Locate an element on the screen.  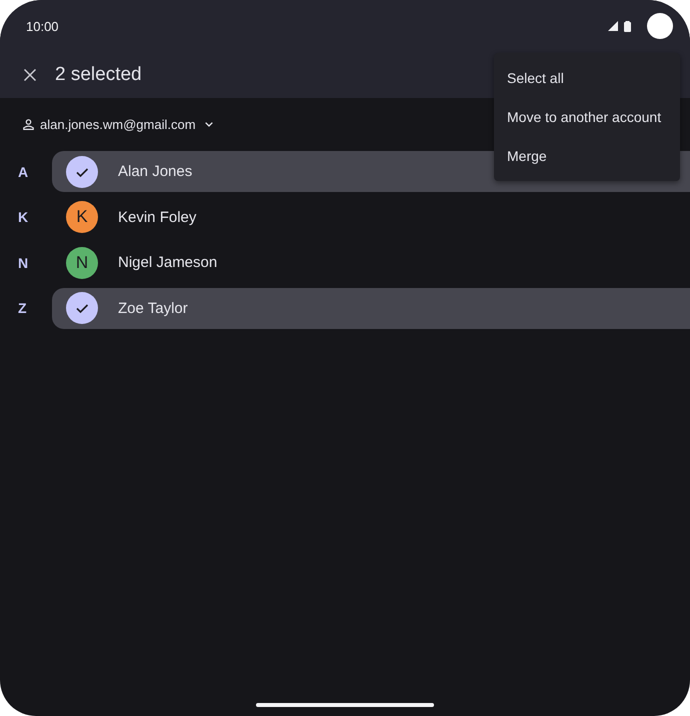
contact-avatar: K is located at coordinates (82, 217).